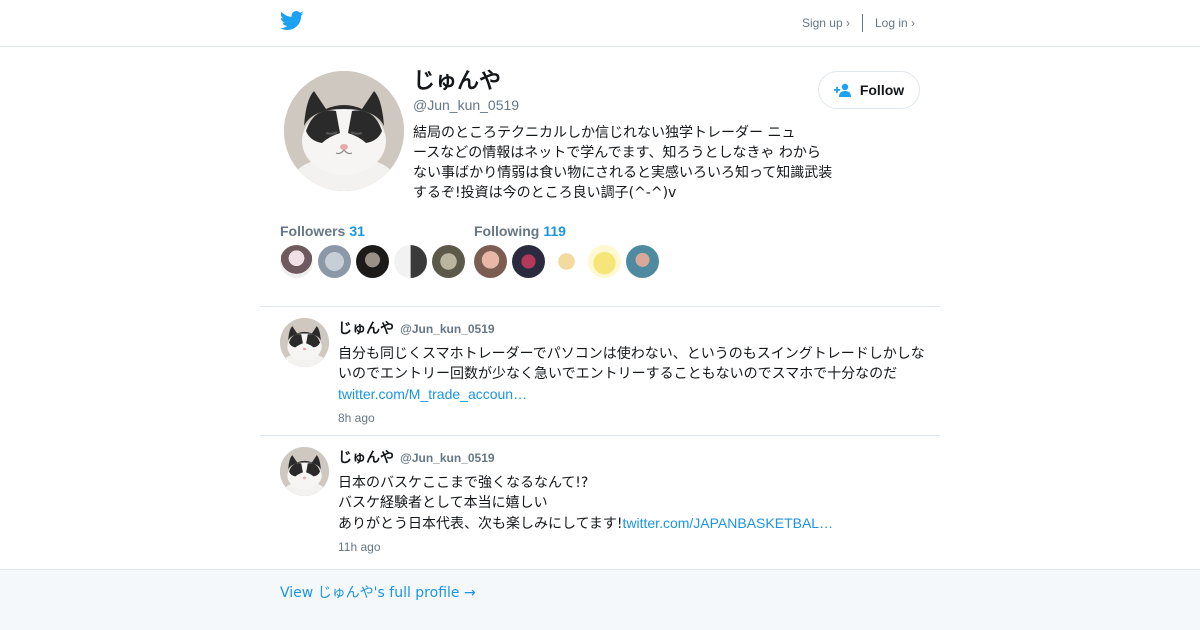 The width and height of the screenshot is (1200, 630). I want to click on profile-display-name: じゅんや, so click(466, 82).